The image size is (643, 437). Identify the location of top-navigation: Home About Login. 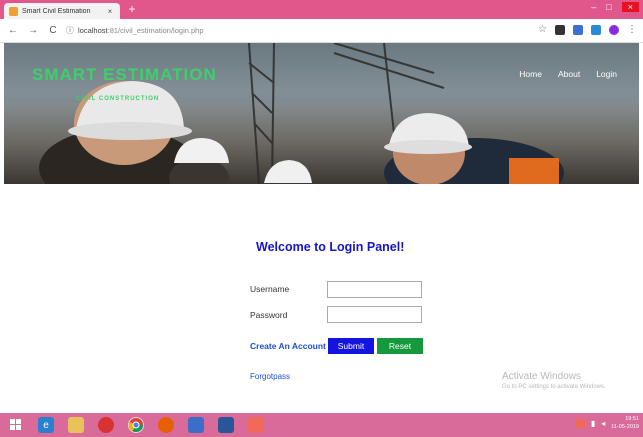
(568, 74).